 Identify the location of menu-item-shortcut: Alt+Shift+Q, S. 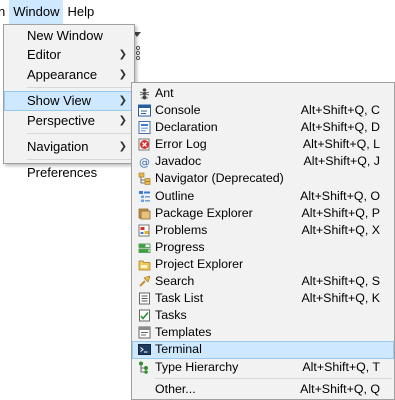
(340, 281).